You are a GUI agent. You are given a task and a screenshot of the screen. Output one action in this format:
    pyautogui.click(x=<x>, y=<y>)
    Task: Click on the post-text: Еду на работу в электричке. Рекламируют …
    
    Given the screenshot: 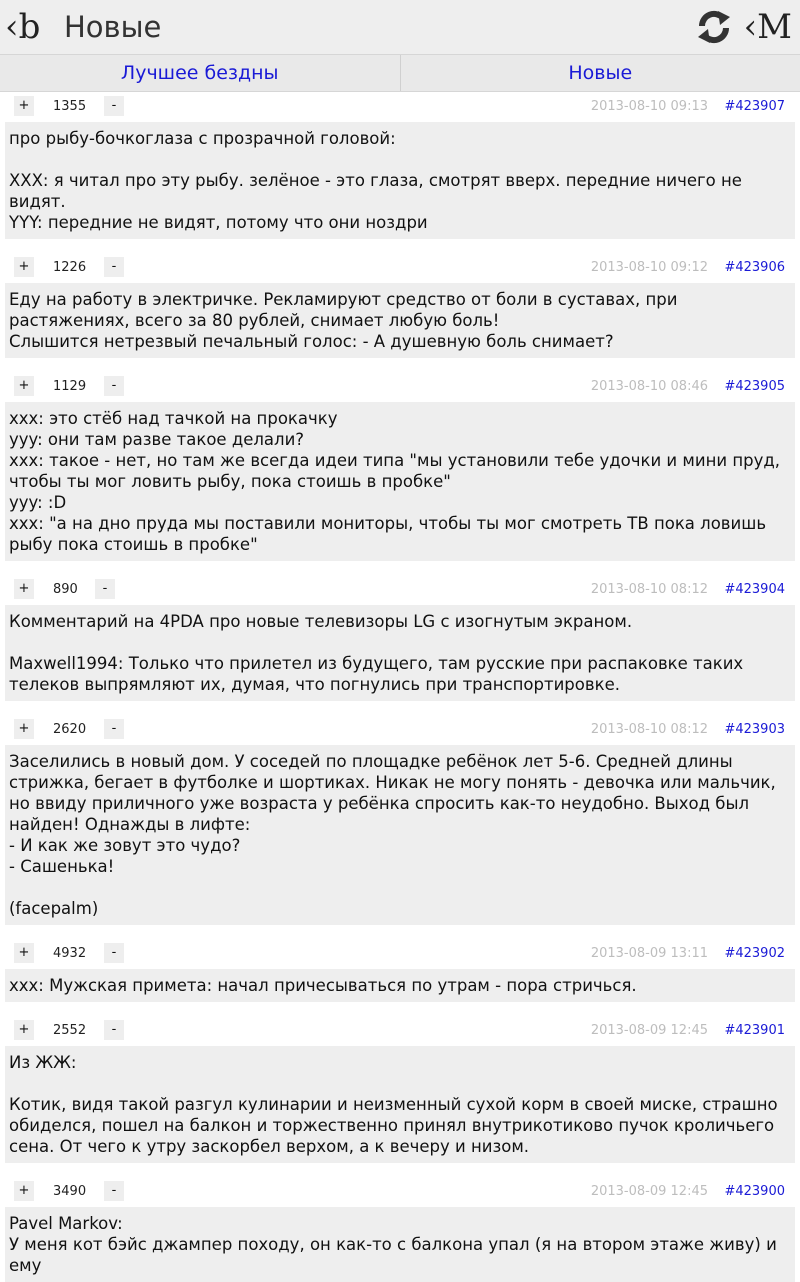 What is the action you would take?
    pyautogui.click(x=400, y=320)
    